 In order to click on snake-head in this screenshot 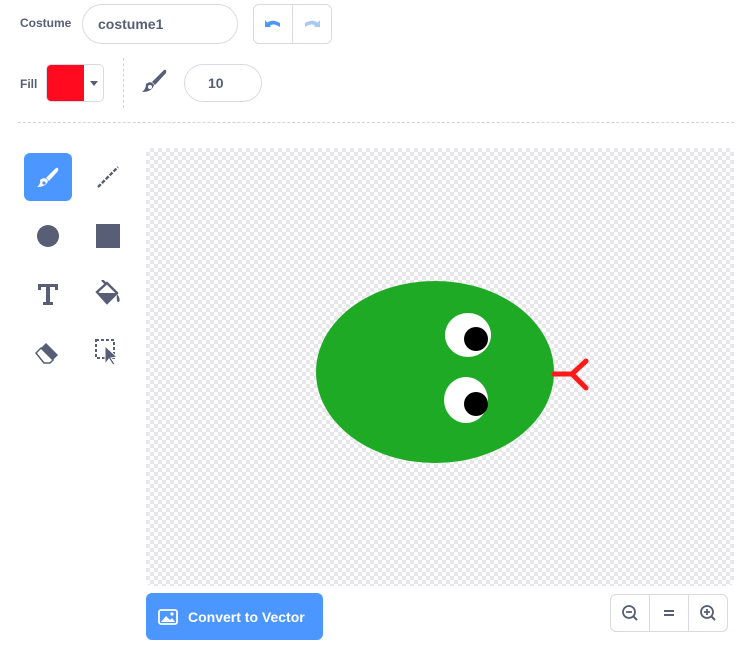, I will do `click(435, 372)`.